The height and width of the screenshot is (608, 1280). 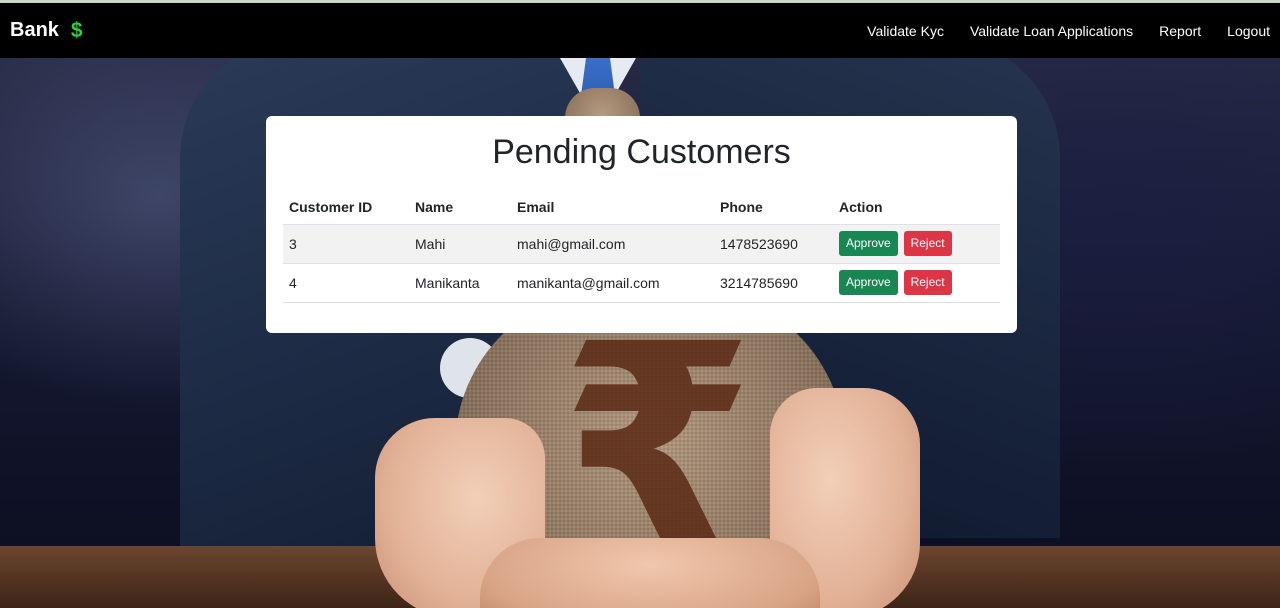 What do you see at coordinates (346, 244) in the screenshot?
I see `cell-customer-id: 3` at bounding box center [346, 244].